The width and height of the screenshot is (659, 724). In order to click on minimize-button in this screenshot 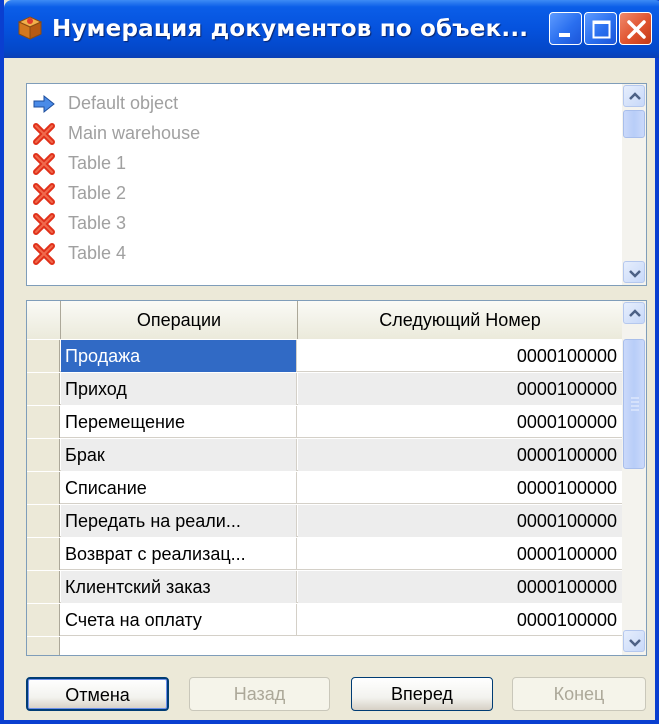, I will do `click(565, 28)`.